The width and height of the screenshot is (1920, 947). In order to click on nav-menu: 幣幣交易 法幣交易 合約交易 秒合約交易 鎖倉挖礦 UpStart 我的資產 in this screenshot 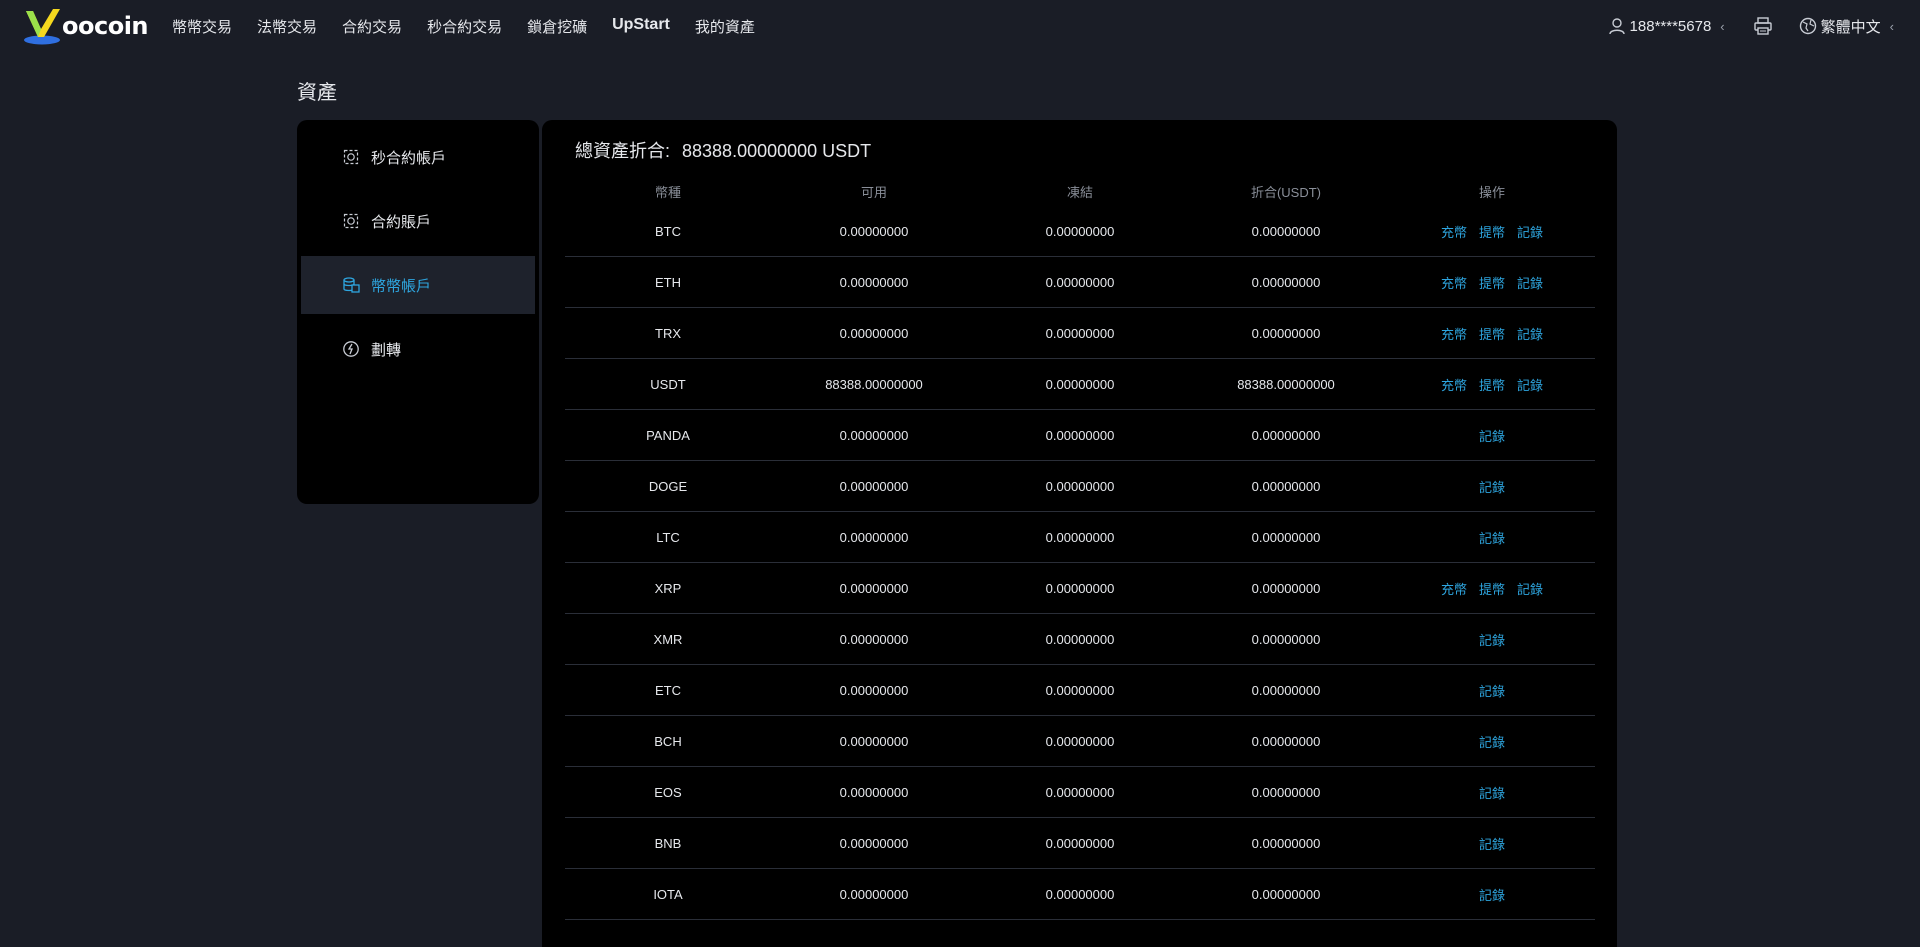, I will do `click(476, 26)`.